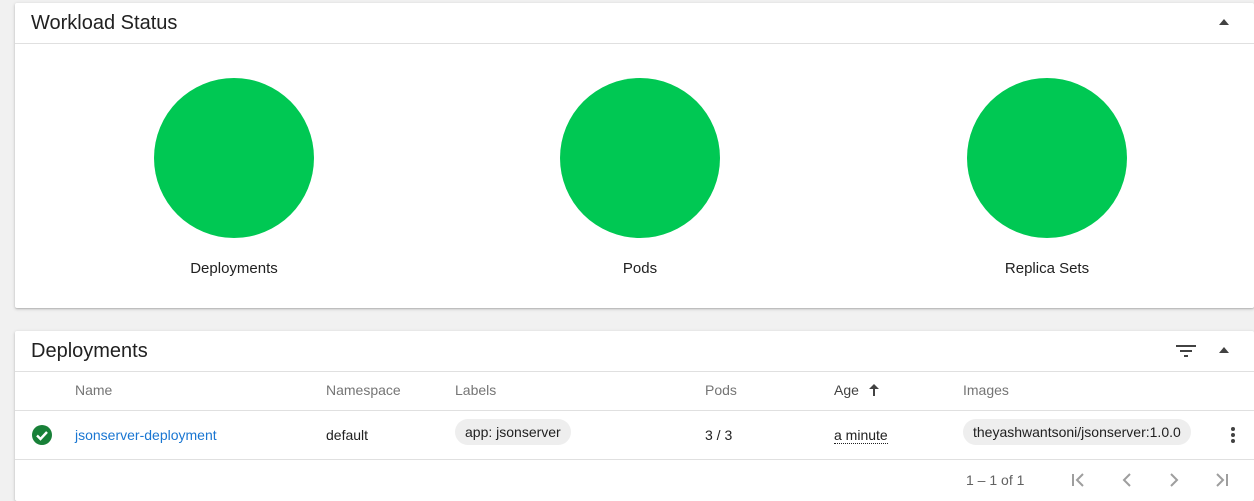 The image size is (1254, 501). Describe the element at coordinates (234, 158) in the screenshot. I see `deployments-status-chart` at that location.